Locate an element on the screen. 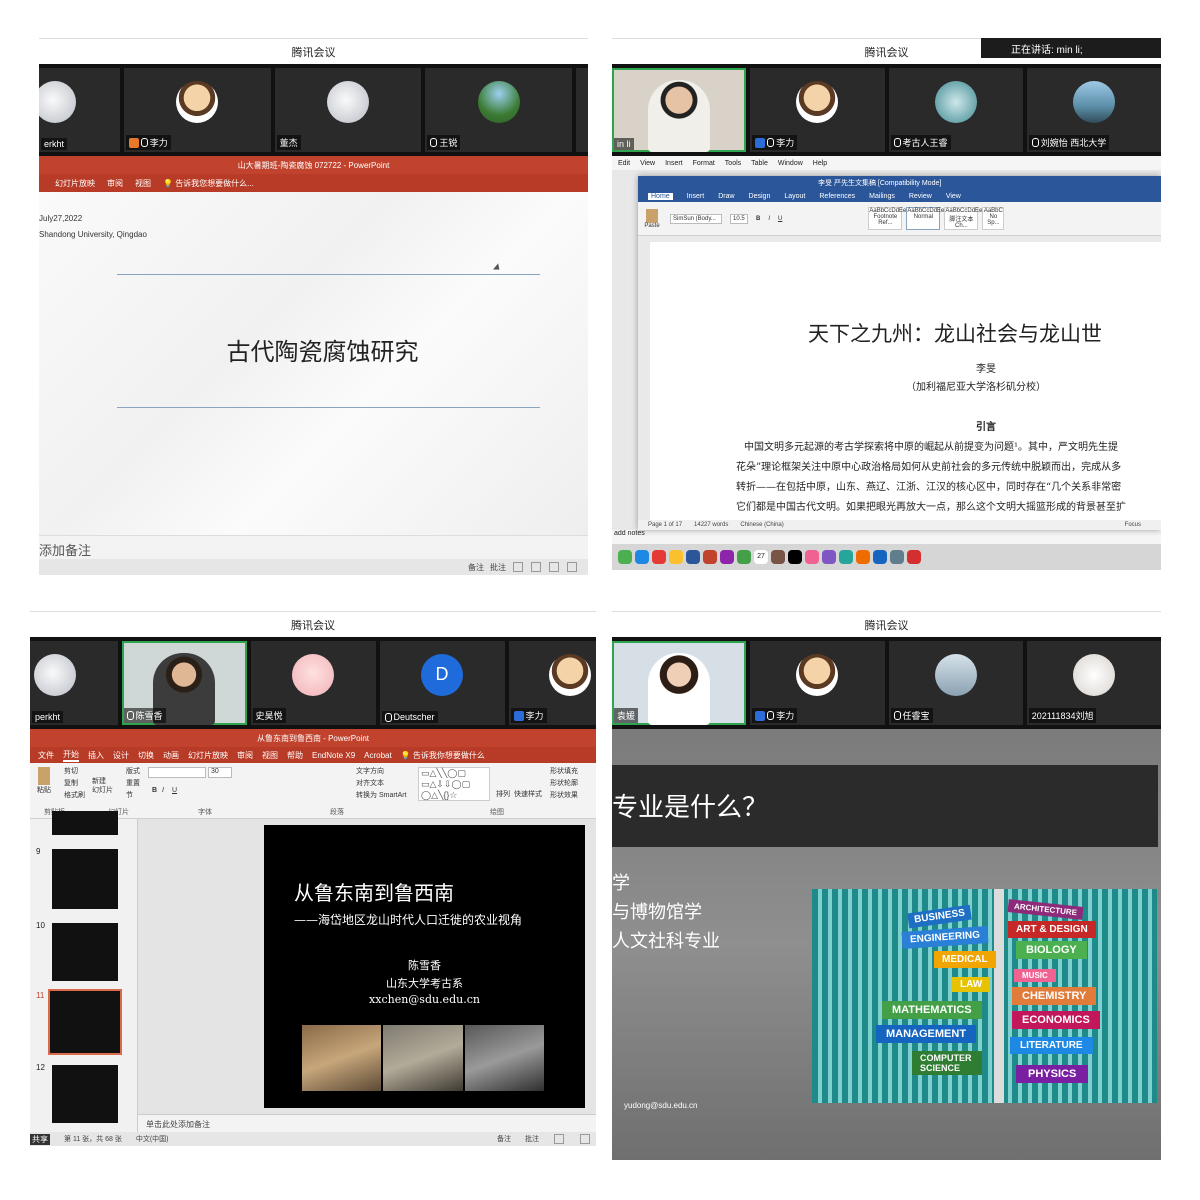 This screenshot has height=1200, width=1200. participant-tile: erkht is located at coordinates (79, 110).